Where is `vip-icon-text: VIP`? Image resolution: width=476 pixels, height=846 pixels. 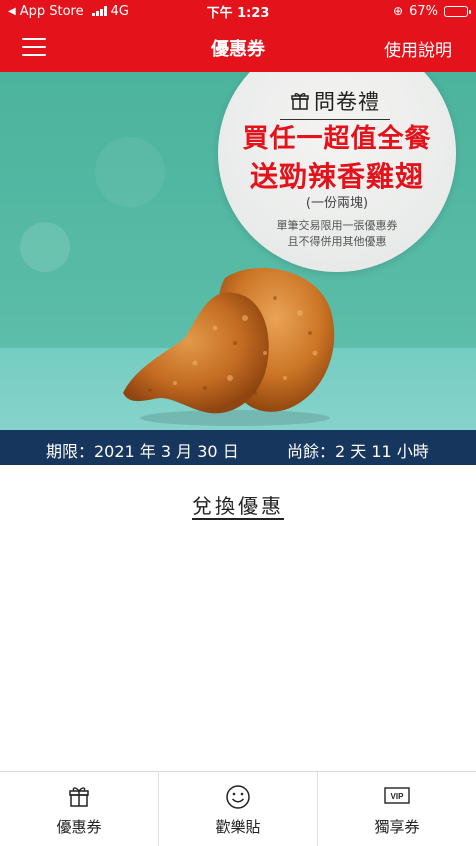 vip-icon-text: VIP is located at coordinates (398, 796).